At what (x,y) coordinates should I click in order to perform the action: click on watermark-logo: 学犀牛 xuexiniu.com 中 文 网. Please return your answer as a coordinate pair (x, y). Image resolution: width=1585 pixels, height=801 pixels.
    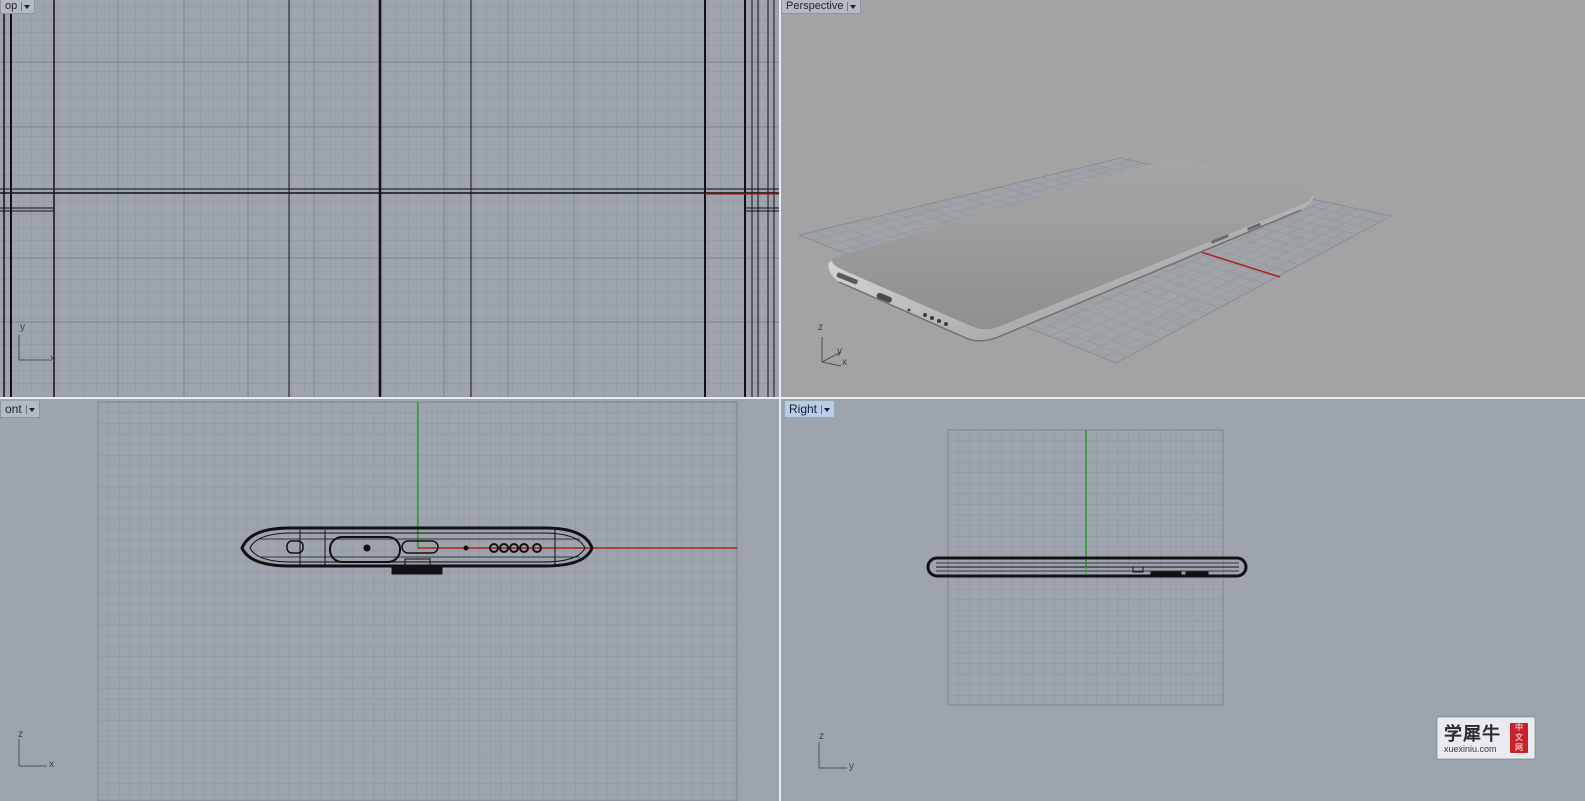
    Looking at the image, I should click on (1486, 738).